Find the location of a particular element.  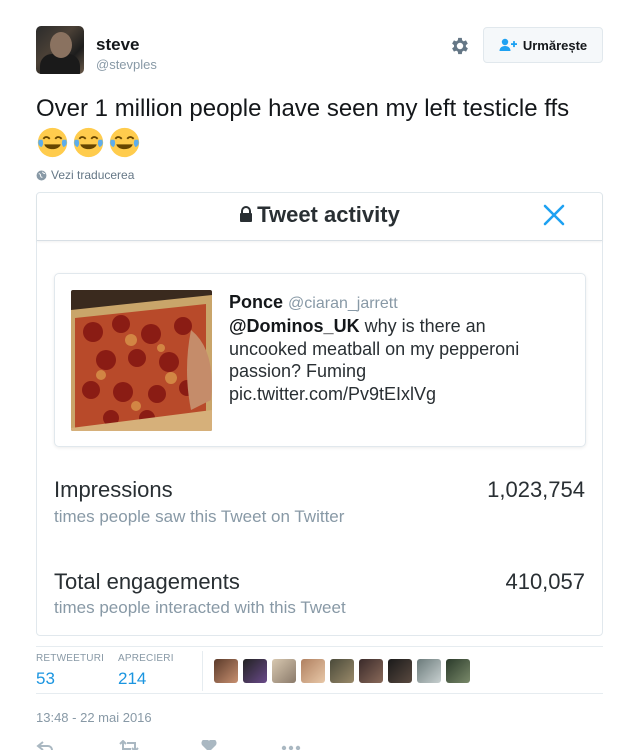

stats-divider is located at coordinates (202, 671).